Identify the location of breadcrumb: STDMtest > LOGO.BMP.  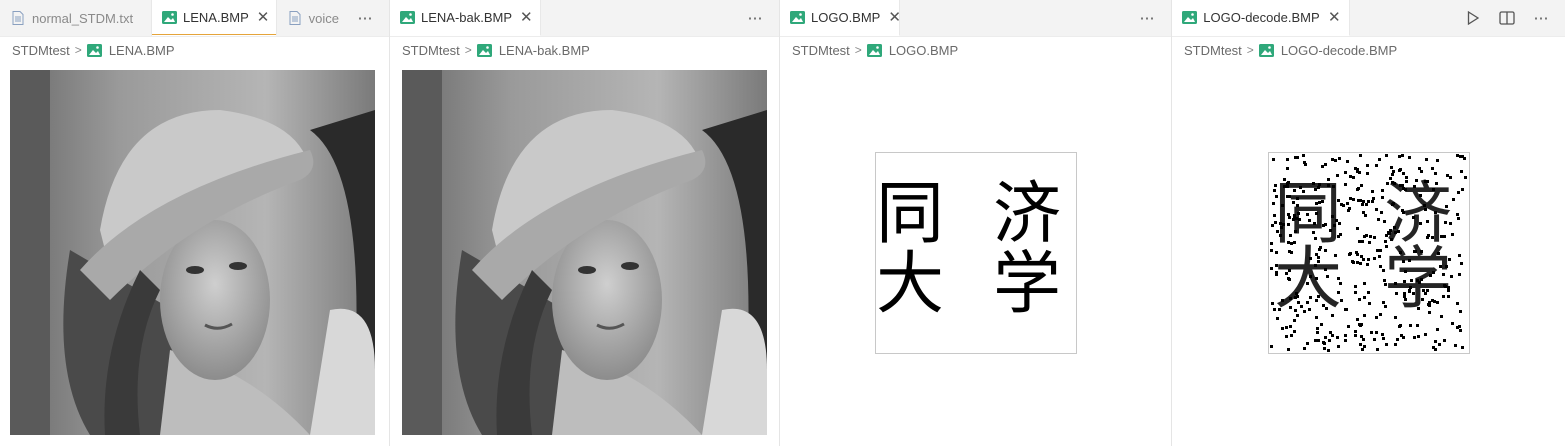
(975, 50).